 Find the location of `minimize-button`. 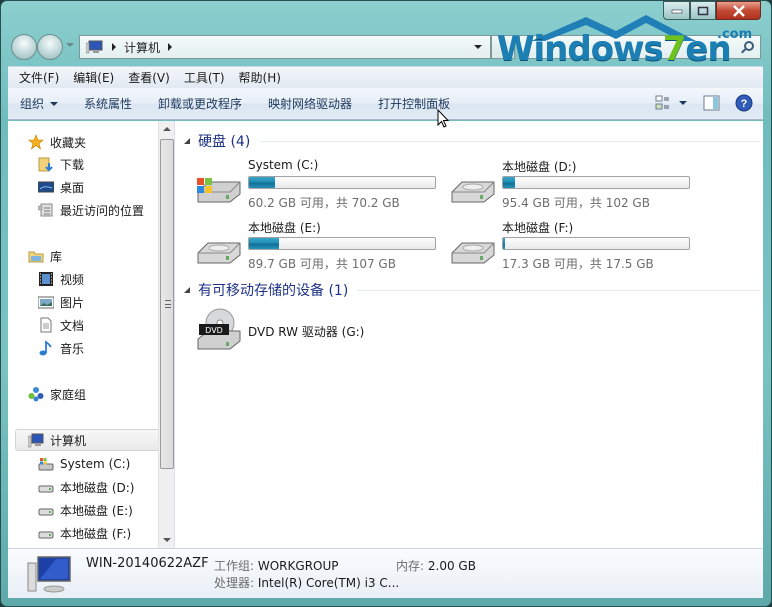

minimize-button is located at coordinates (676, 10).